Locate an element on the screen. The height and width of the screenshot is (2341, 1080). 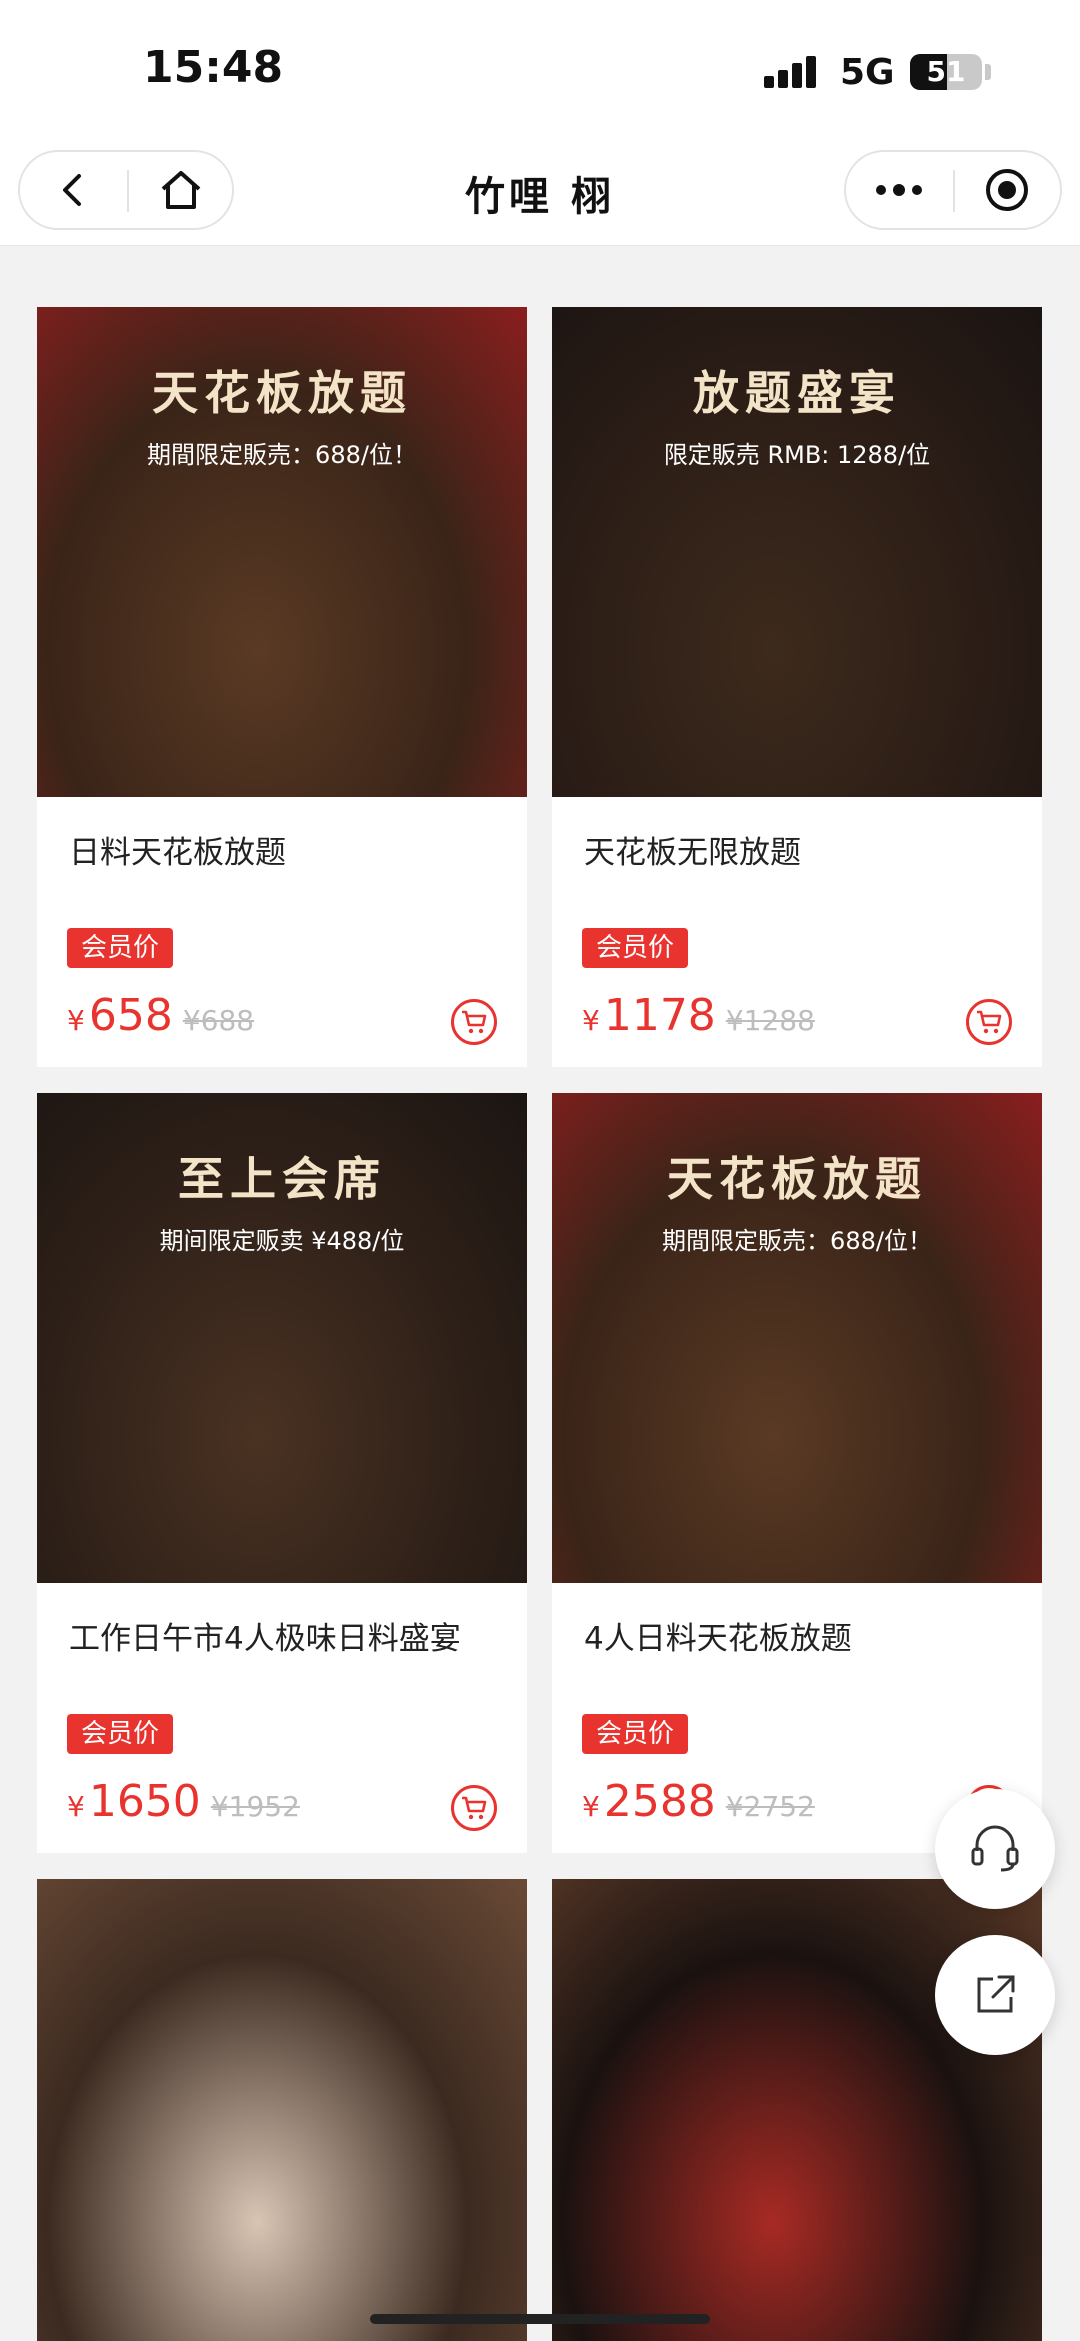
battery-level: 51 is located at coordinates (946, 71).